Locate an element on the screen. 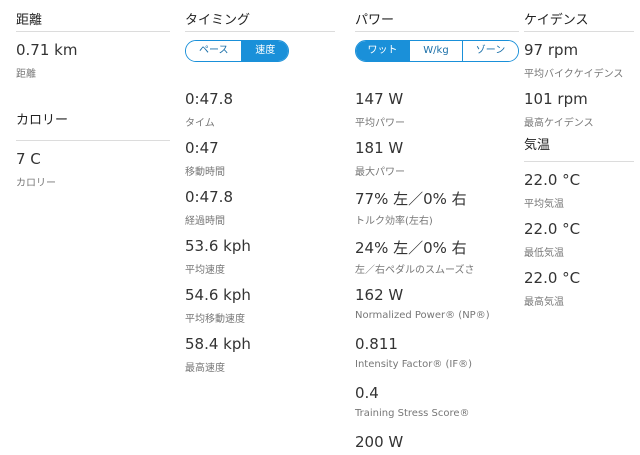 The height and width of the screenshot is (455, 640). stat-value: 0.4 is located at coordinates (367, 393).